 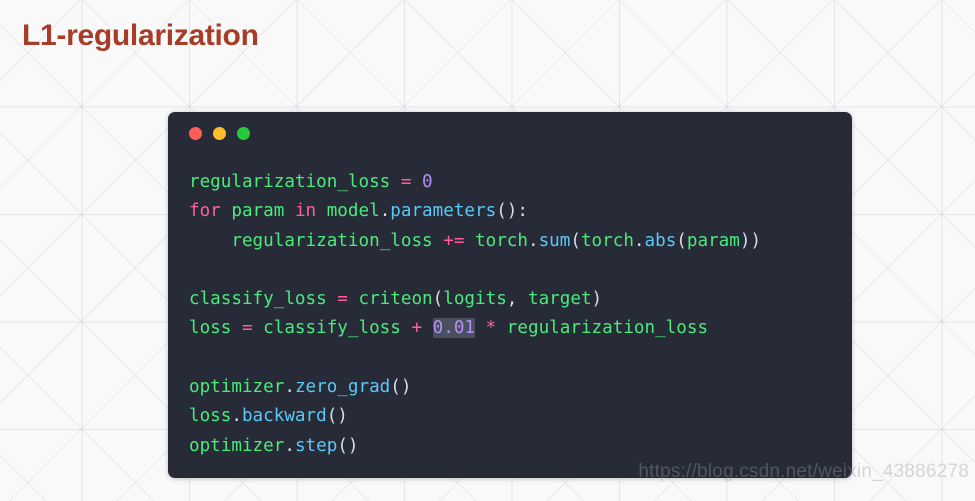 What do you see at coordinates (353, 211) in the screenshot?
I see `code-token: model` at bounding box center [353, 211].